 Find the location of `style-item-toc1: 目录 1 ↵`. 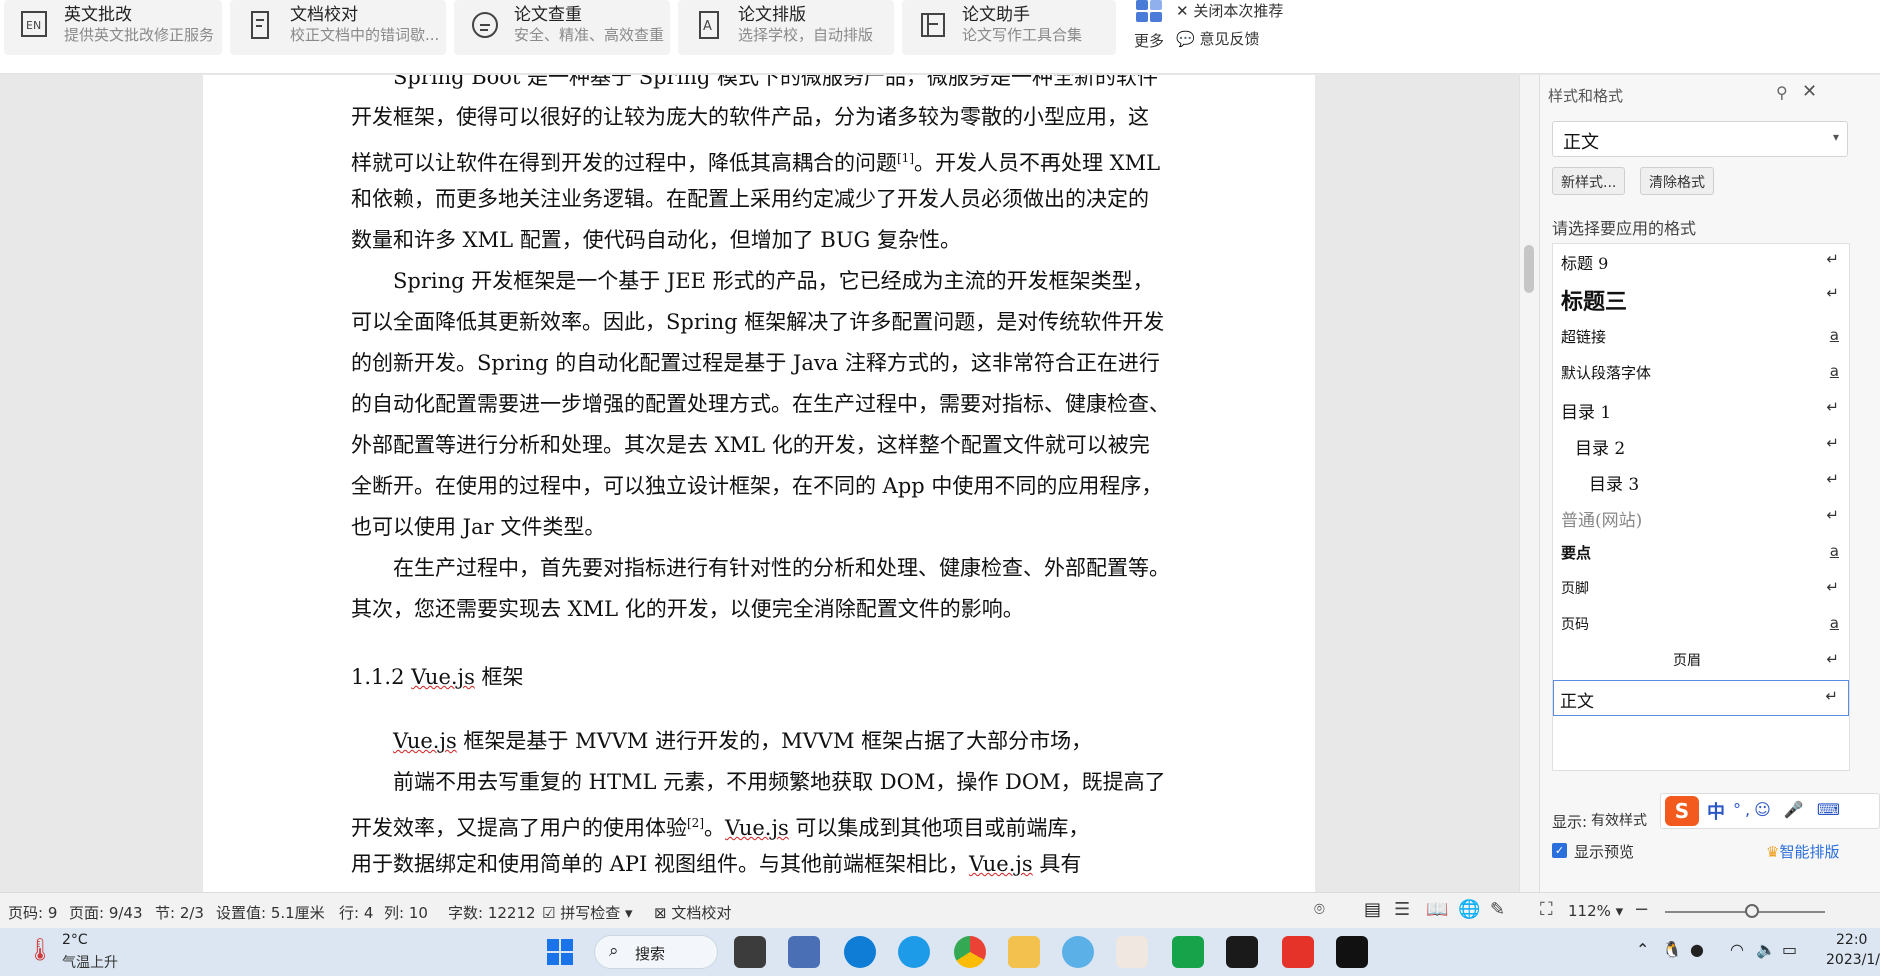

style-item-toc1: 目录 1 ↵ is located at coordinates (1701, 410).